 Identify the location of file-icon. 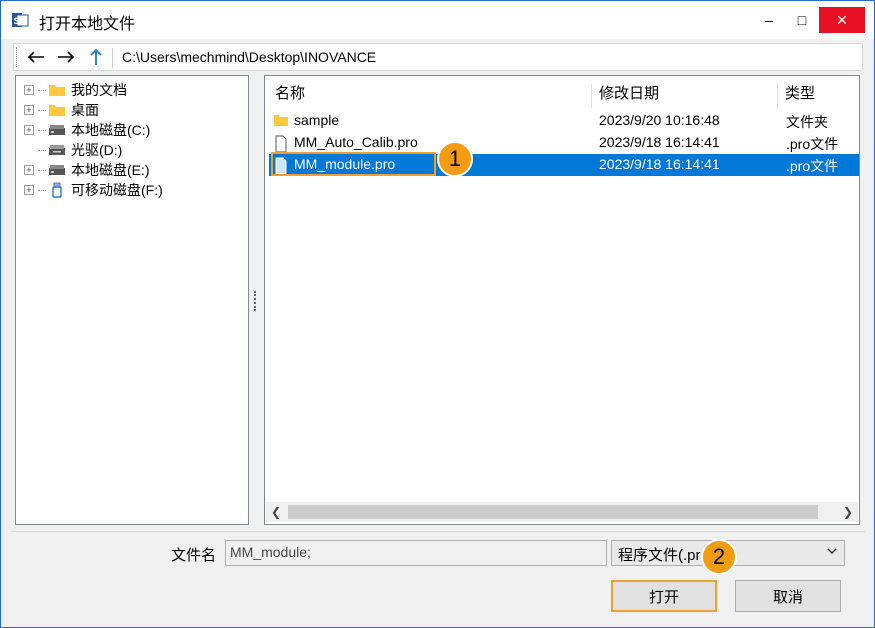
(281, 144).